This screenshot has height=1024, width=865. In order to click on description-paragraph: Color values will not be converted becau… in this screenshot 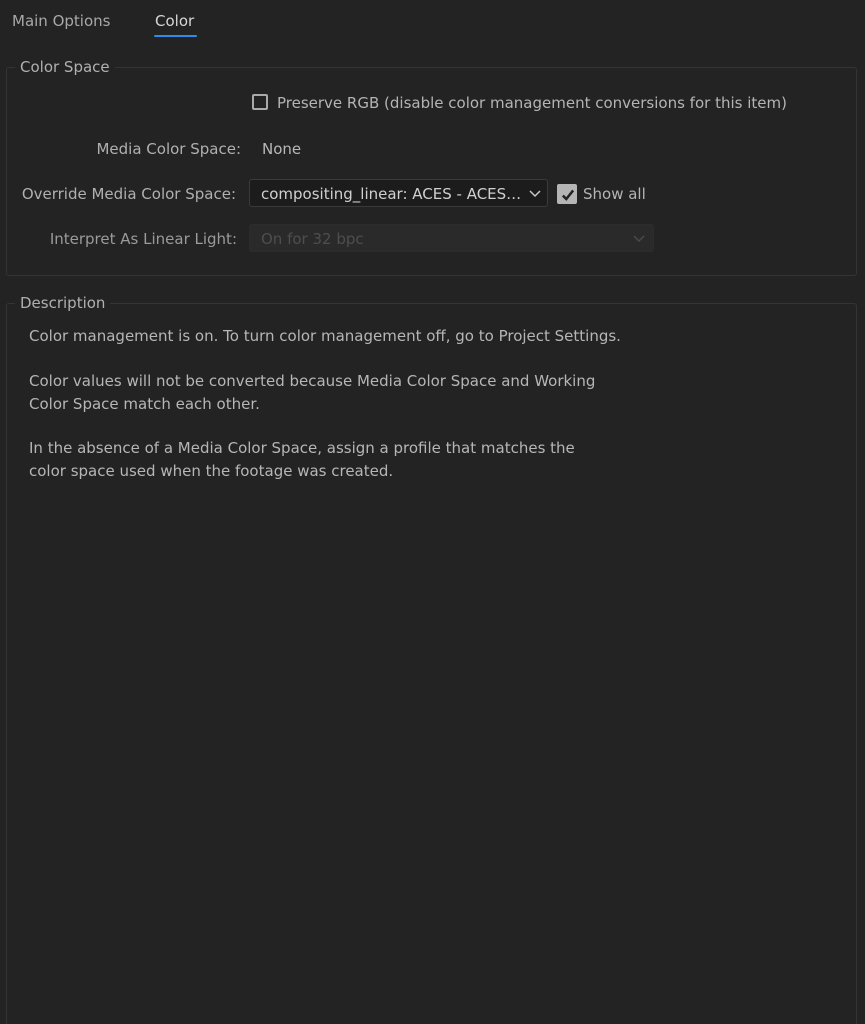, I will do `click(312, 392)`.